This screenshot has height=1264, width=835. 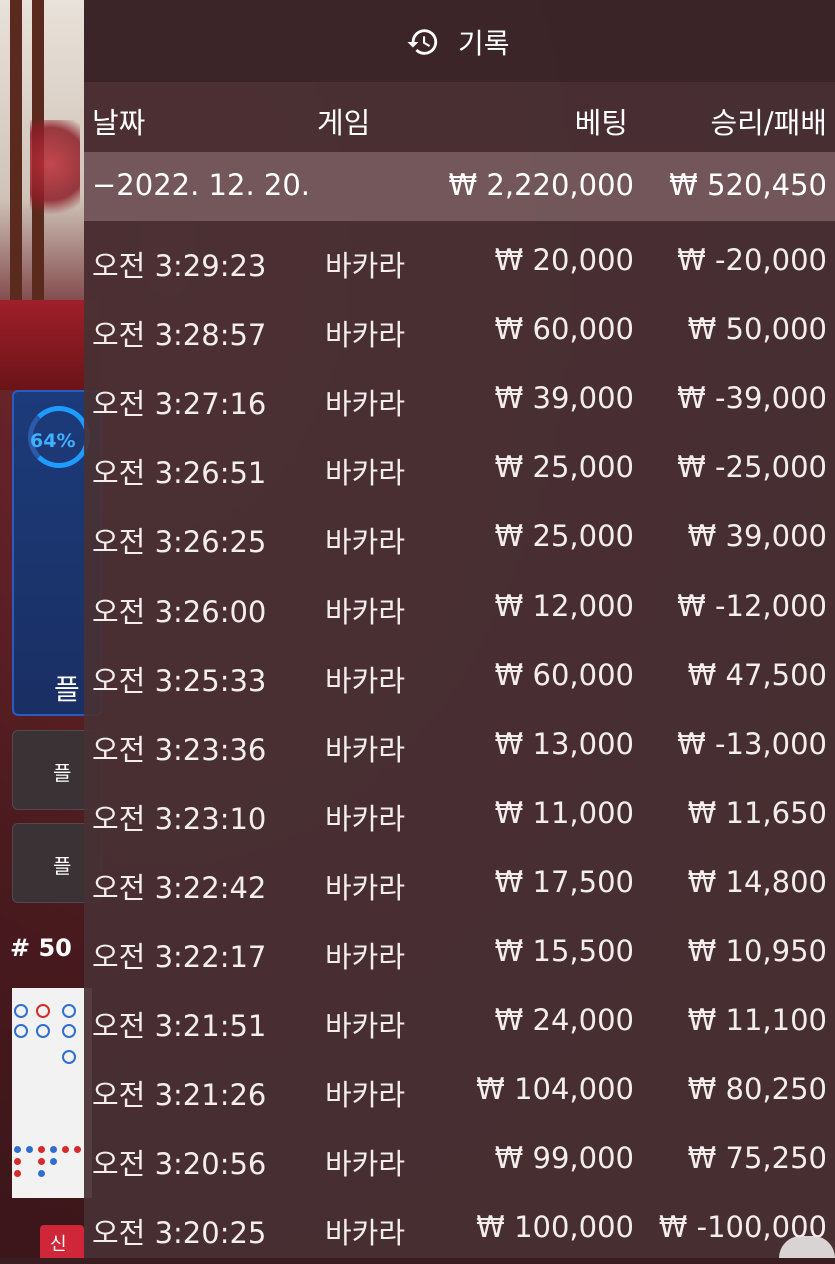 I want to click on row-bet: ₩ 13,000, so click(x=564, y=743).